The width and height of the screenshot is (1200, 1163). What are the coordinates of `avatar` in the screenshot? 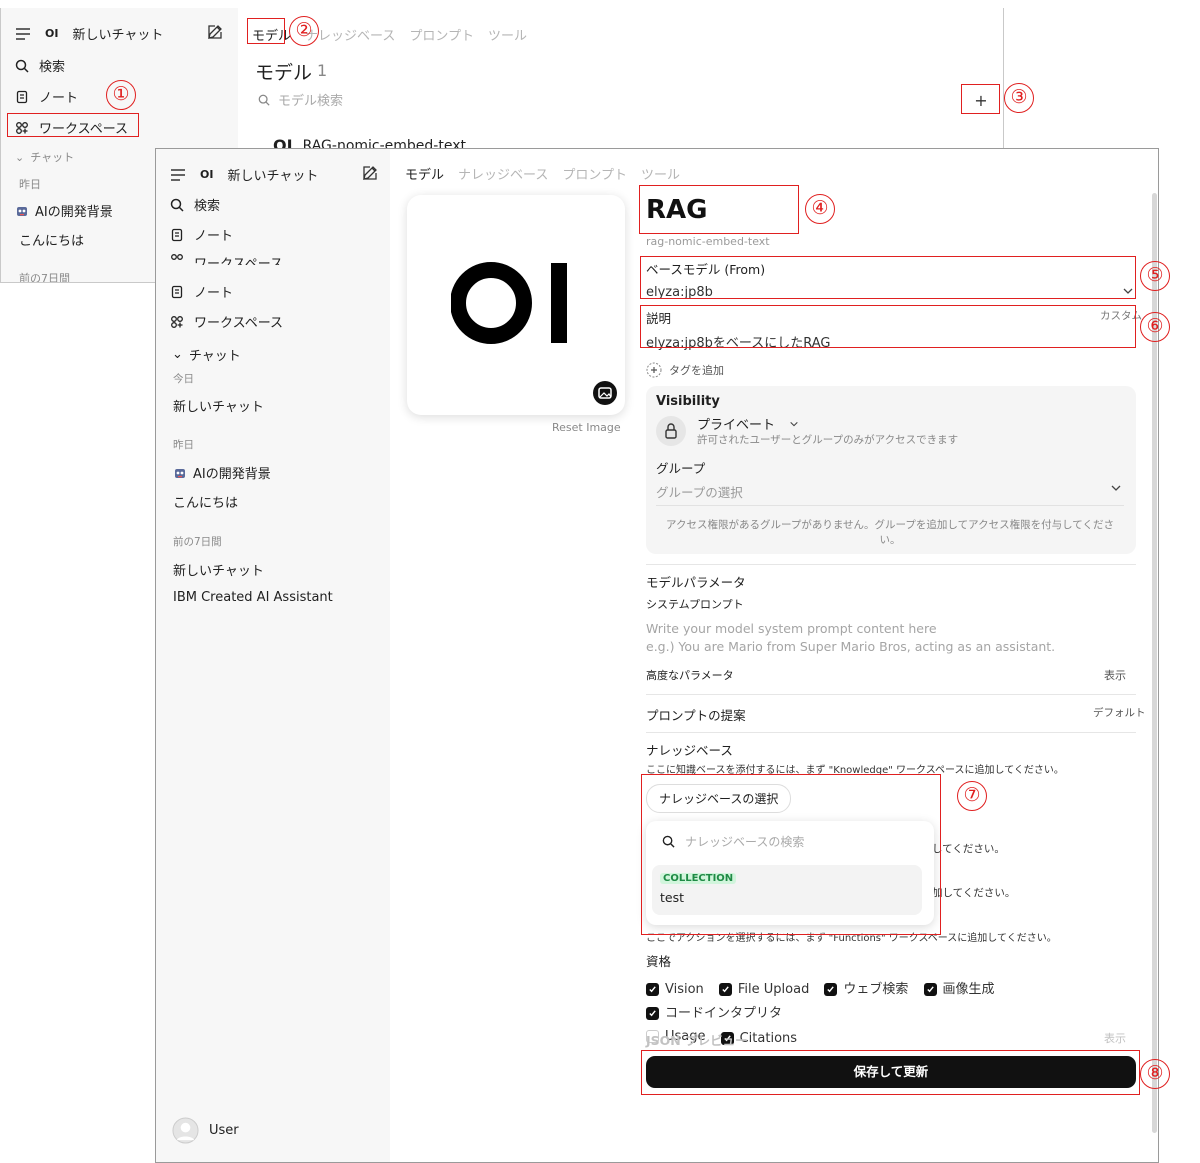 It's located at (185, 1130).